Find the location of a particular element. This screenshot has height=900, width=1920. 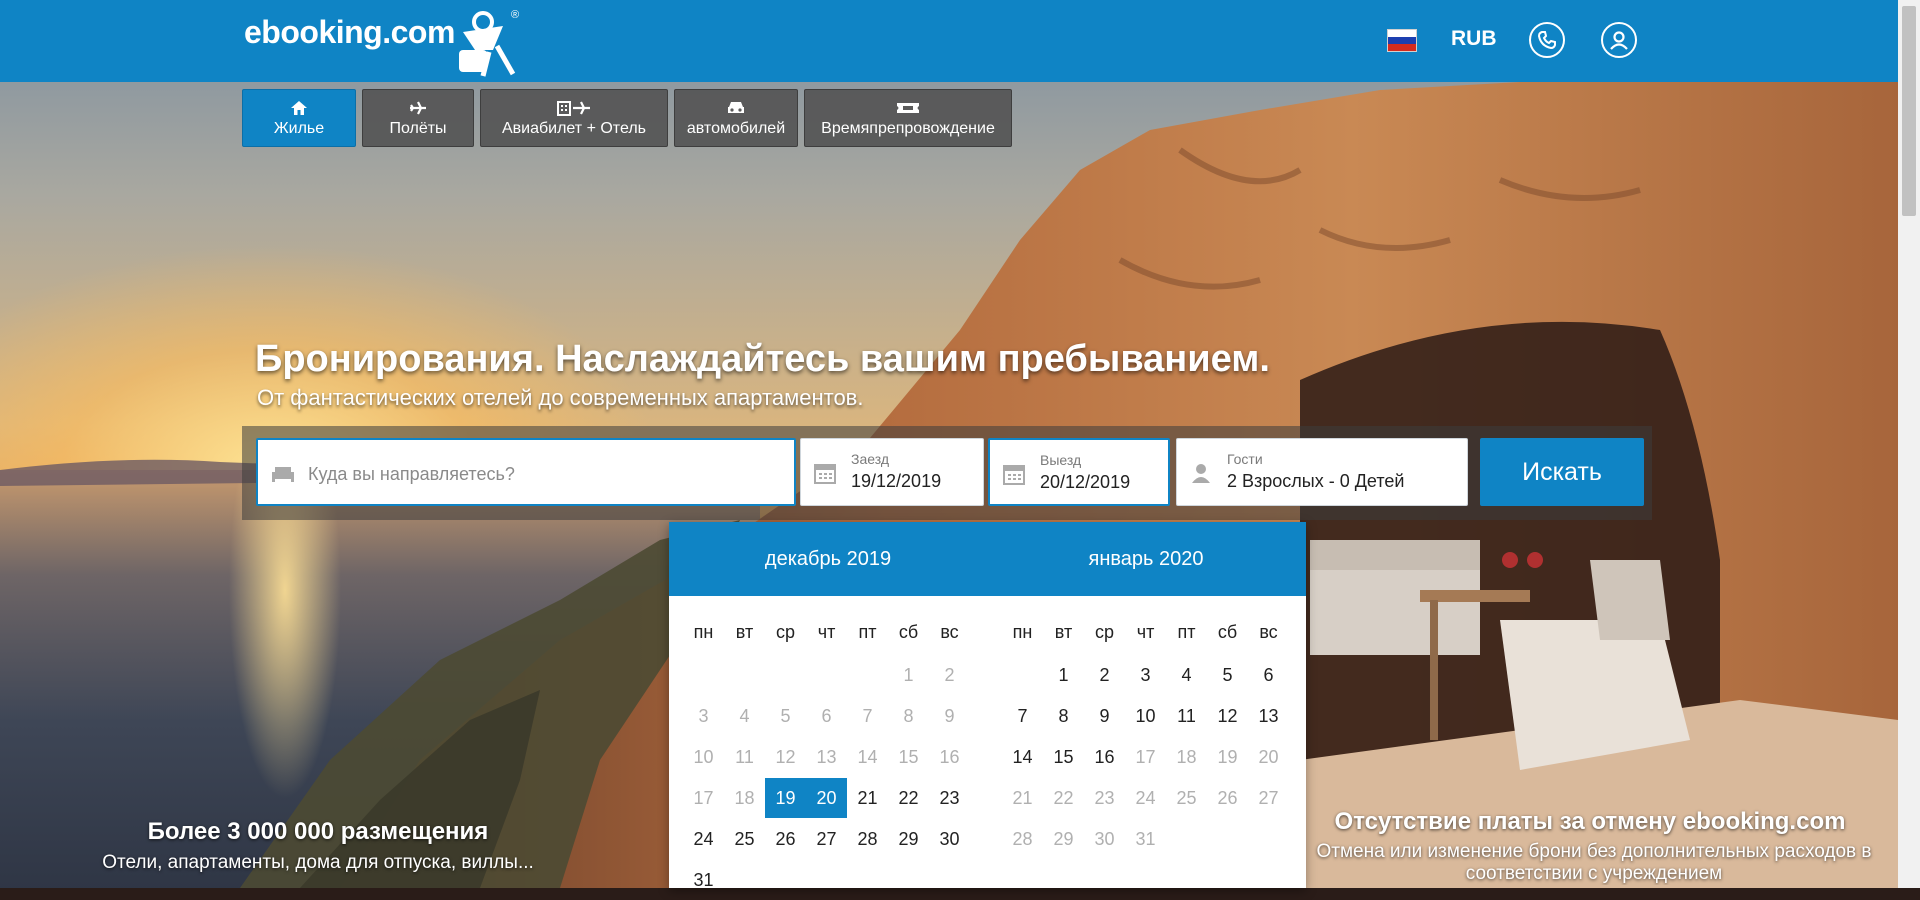

calendar-day: 26 is located at coordinates (785, 839).